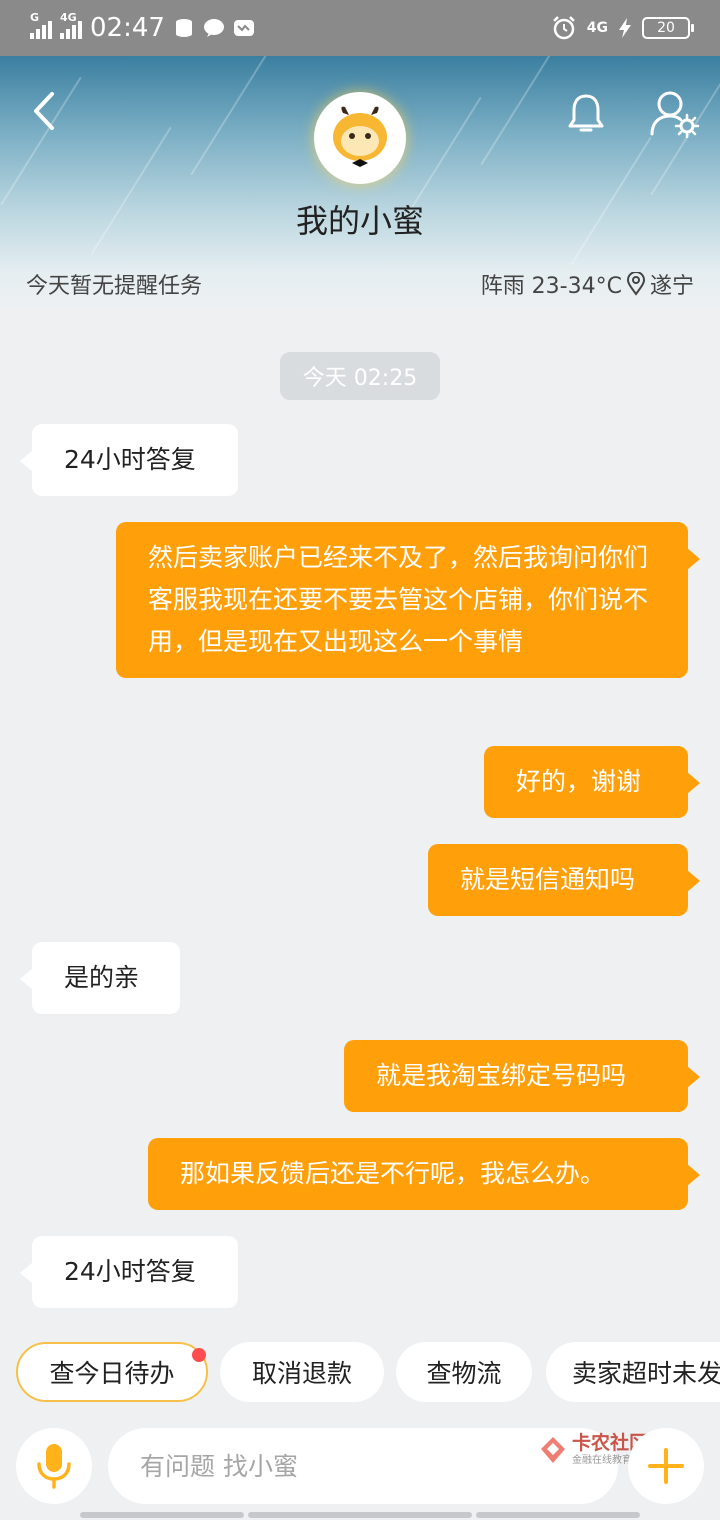 Image resolution: width=720 pixels, height=1520 pixels. I want to click on location-pin-icon, so click(635, 284).